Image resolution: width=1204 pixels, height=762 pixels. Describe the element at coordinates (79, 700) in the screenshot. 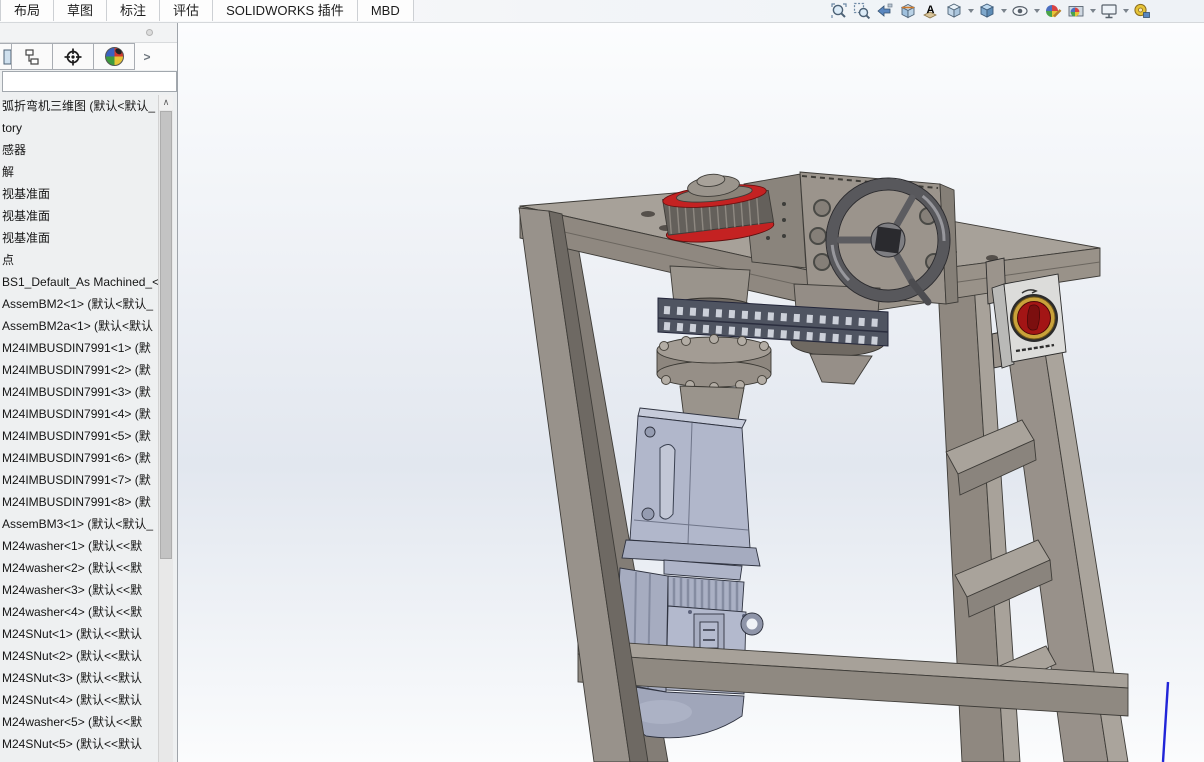

I see `tree-item: M24SNut<4> (默认<<默认` at that location.